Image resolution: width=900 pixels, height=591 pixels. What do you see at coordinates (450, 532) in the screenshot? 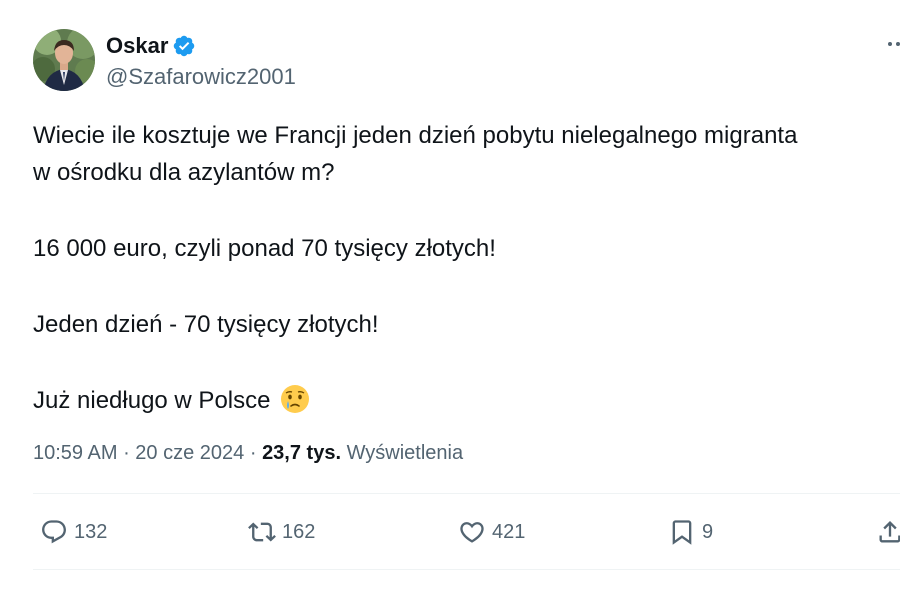
I see `tweet-actions: 132 162 421 9` at bounding box center [450, 532].